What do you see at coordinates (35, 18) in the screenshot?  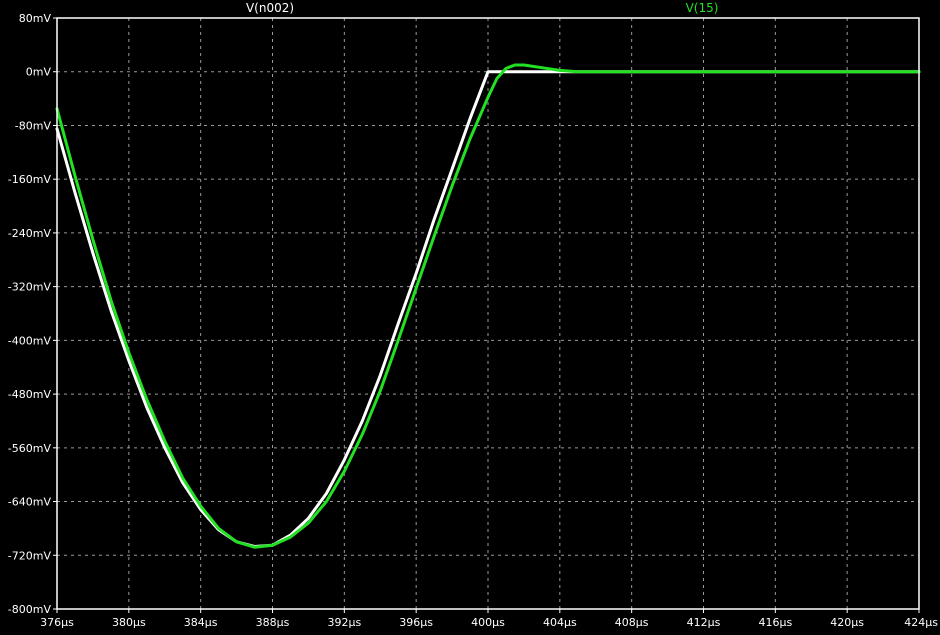 I see `y-tick-label: 80mV` at bounding box center [35, 18].